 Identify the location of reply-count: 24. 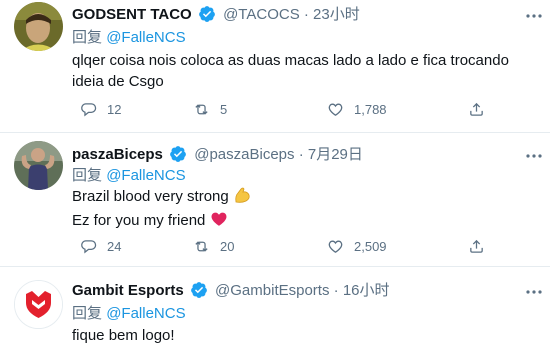
(114, 246).